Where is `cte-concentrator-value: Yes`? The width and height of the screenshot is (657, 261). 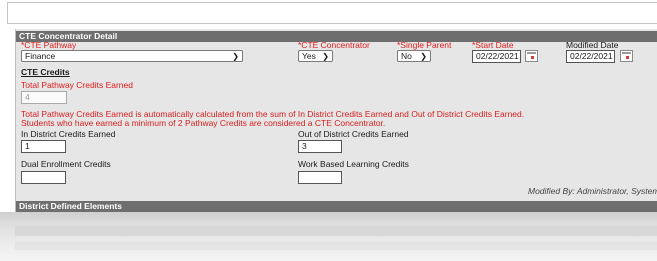
cte-concentrator-value: Yes is located at coordinates (309, 56).